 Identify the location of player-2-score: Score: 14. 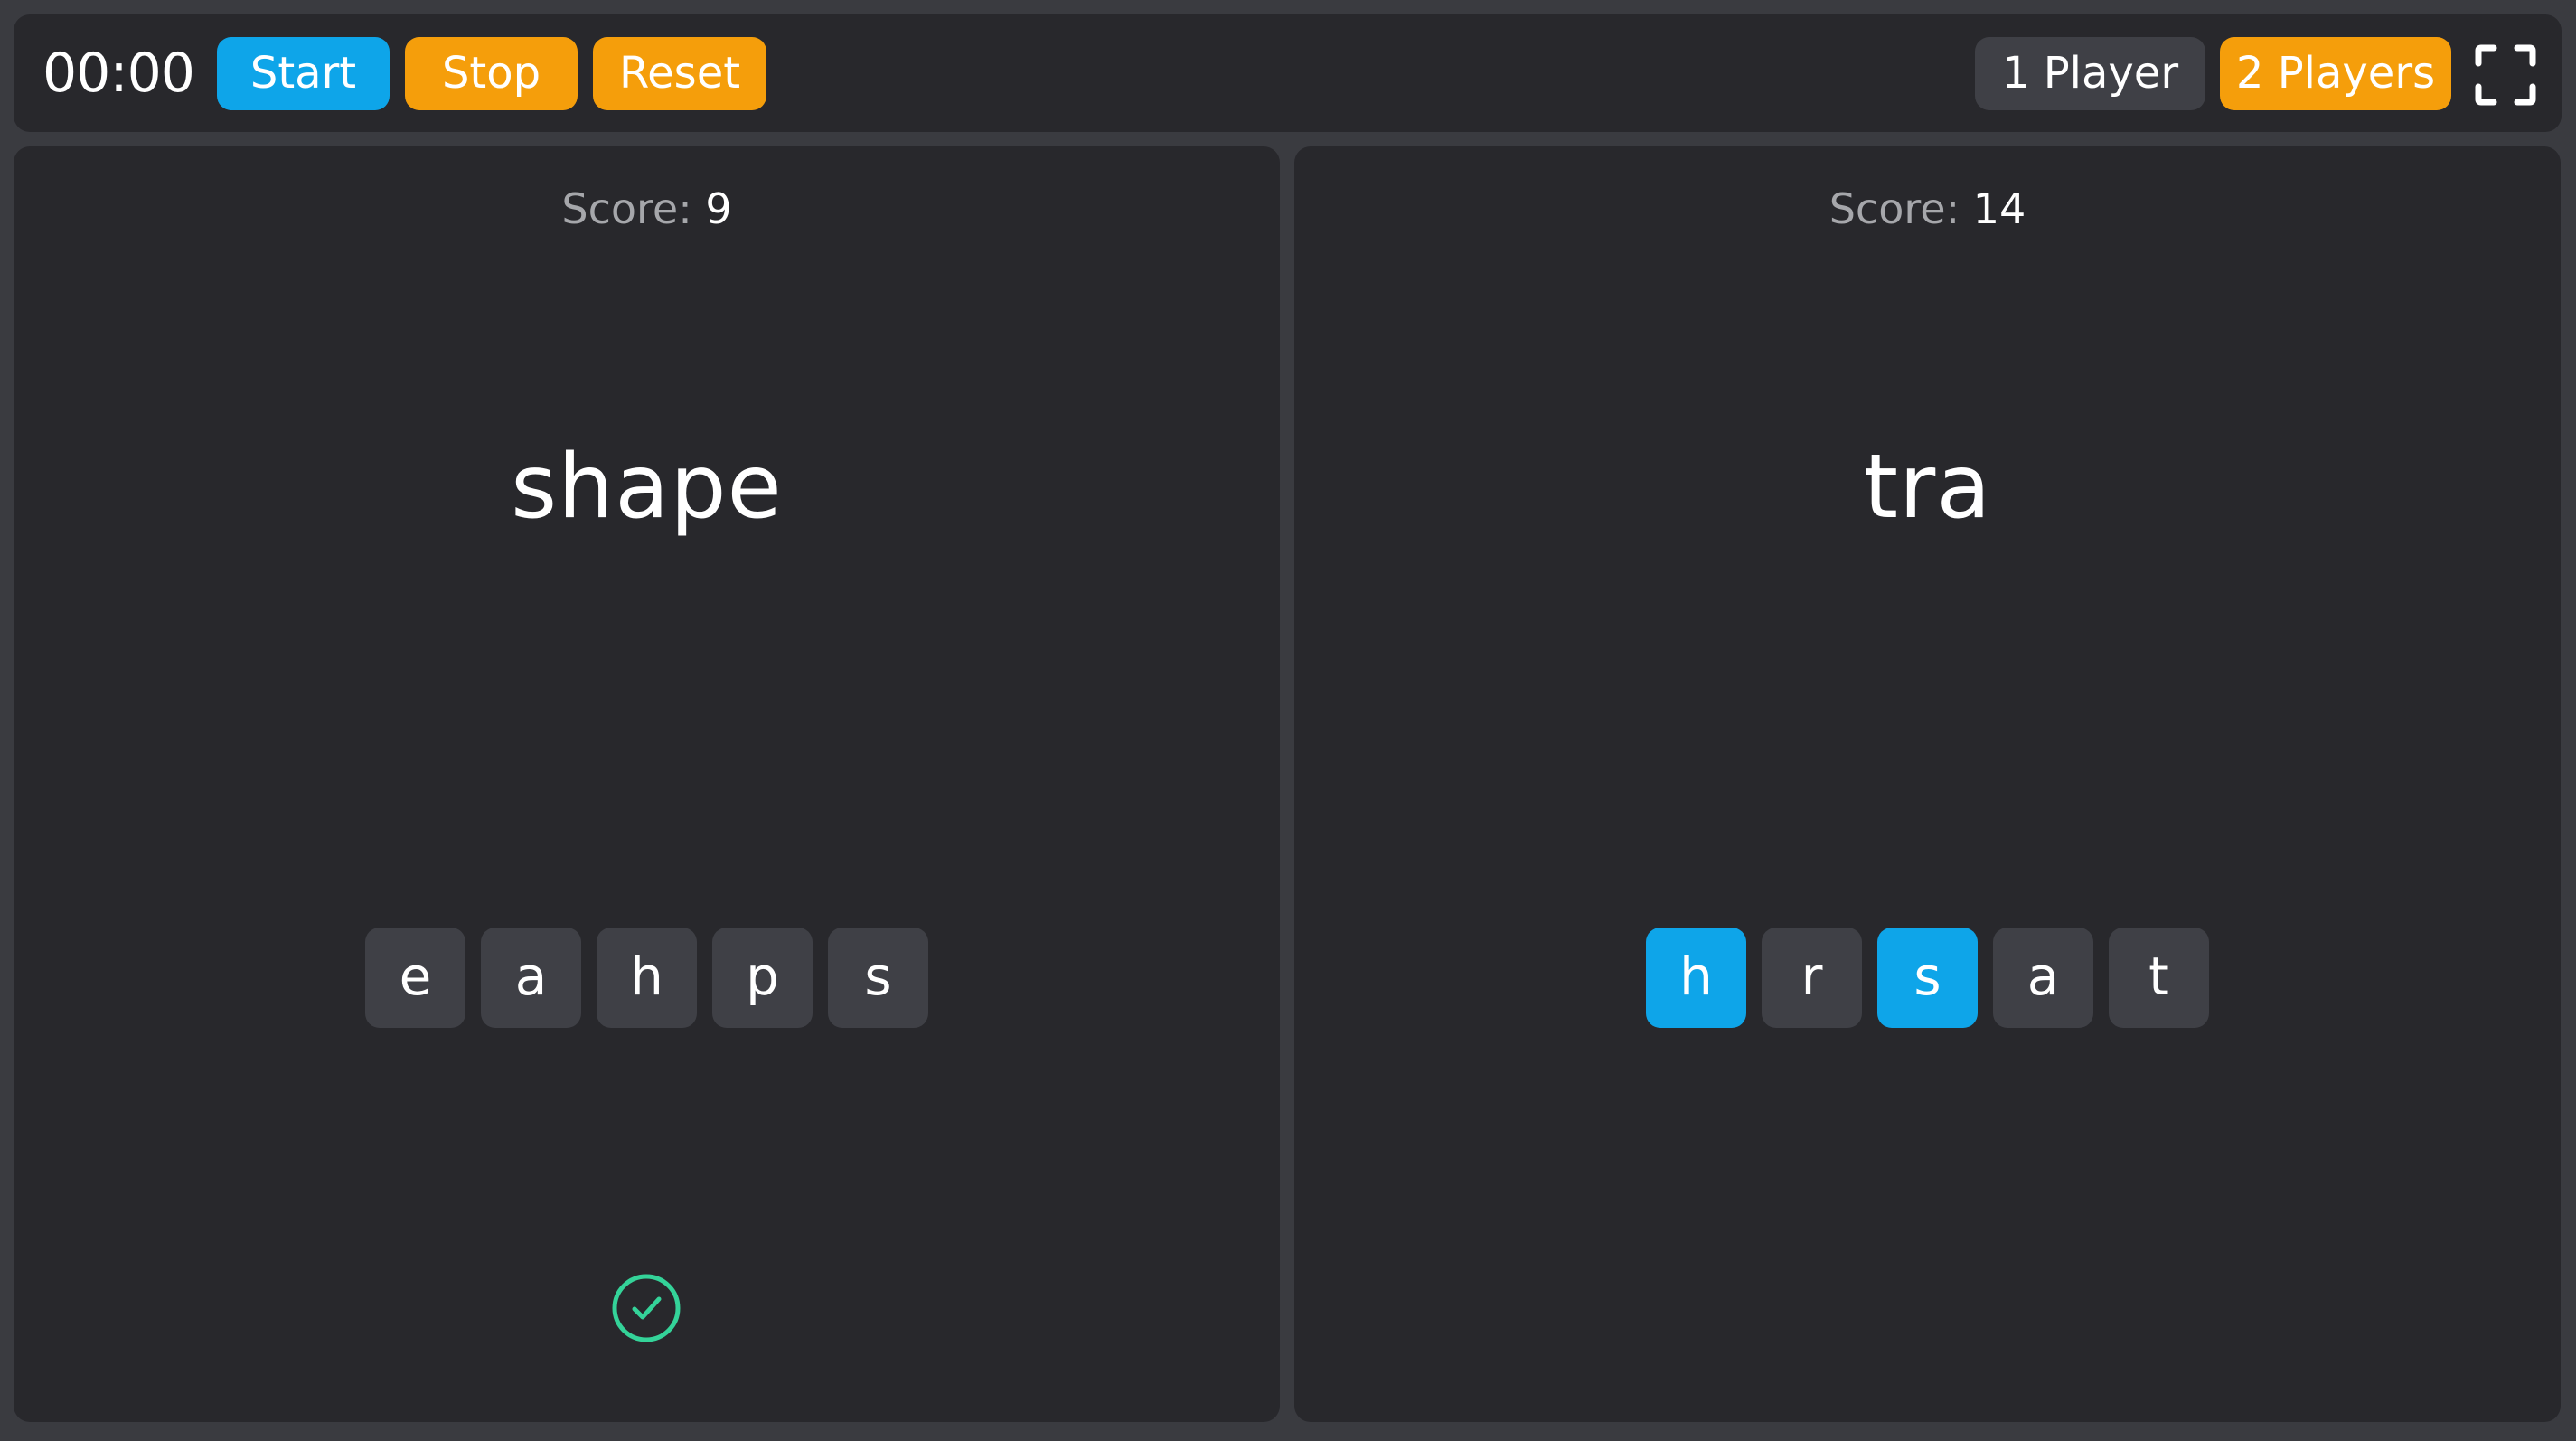
(1928, 208).